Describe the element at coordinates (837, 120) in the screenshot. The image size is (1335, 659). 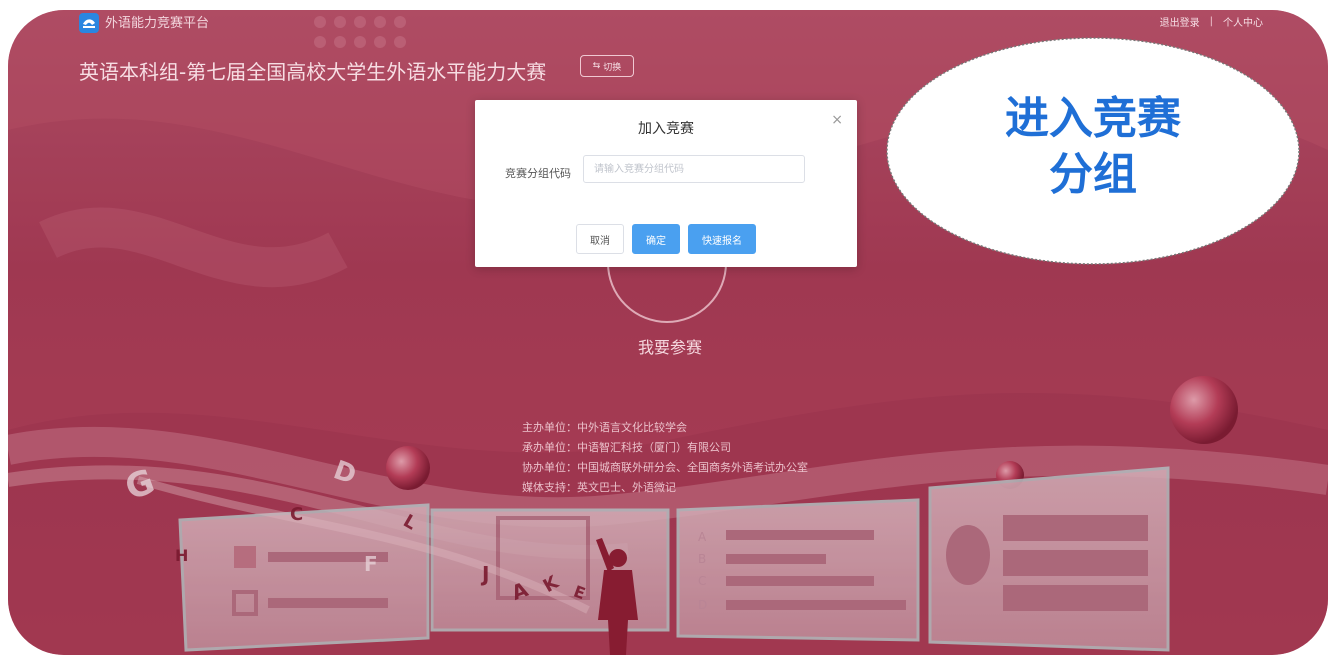
I see `close-icon: ×` at that location.